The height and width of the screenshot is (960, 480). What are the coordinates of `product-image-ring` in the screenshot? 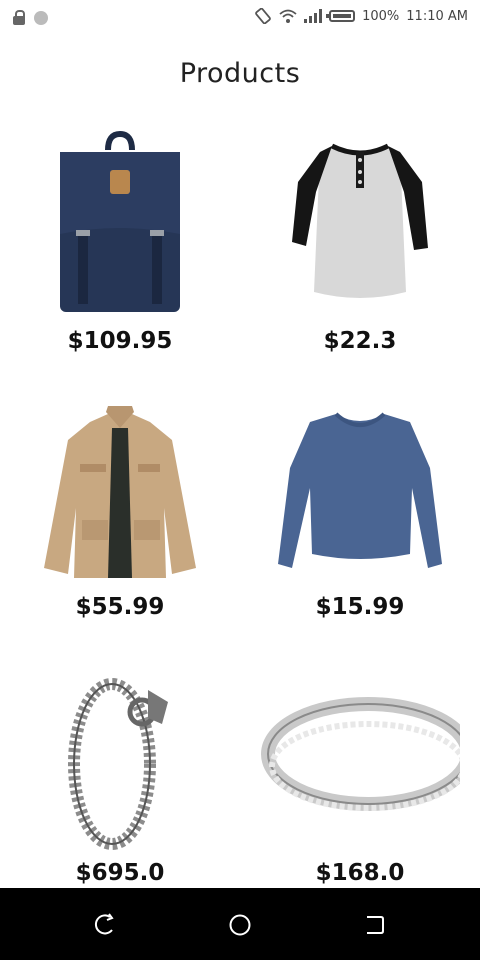 It's located at (360, 754).